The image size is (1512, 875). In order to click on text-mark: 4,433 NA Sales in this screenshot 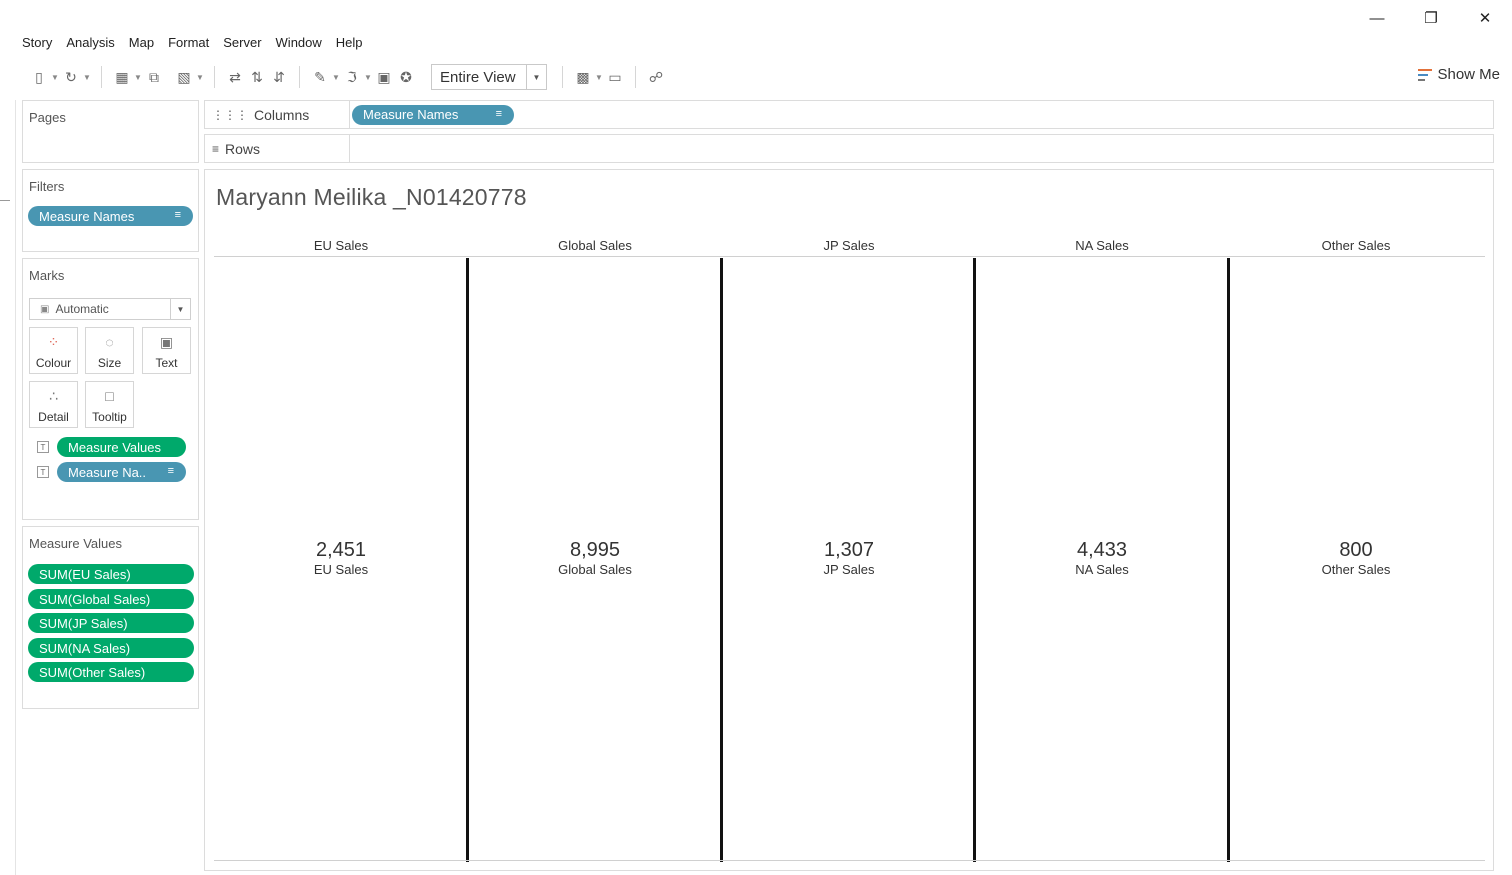, I will do `click(1102, 558)`.